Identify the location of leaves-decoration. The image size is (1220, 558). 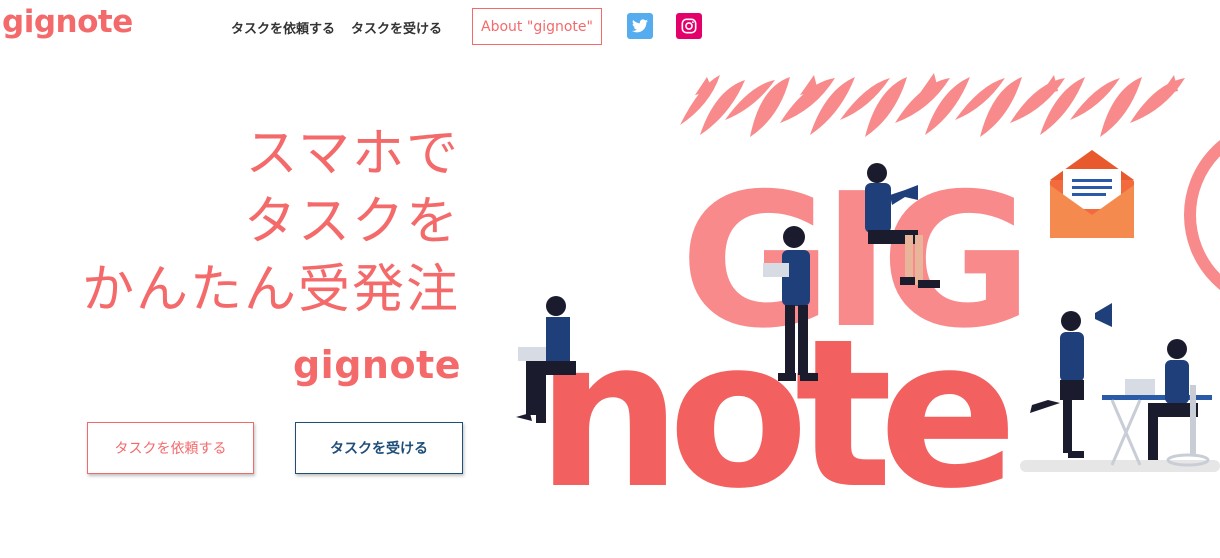
(932, 105).